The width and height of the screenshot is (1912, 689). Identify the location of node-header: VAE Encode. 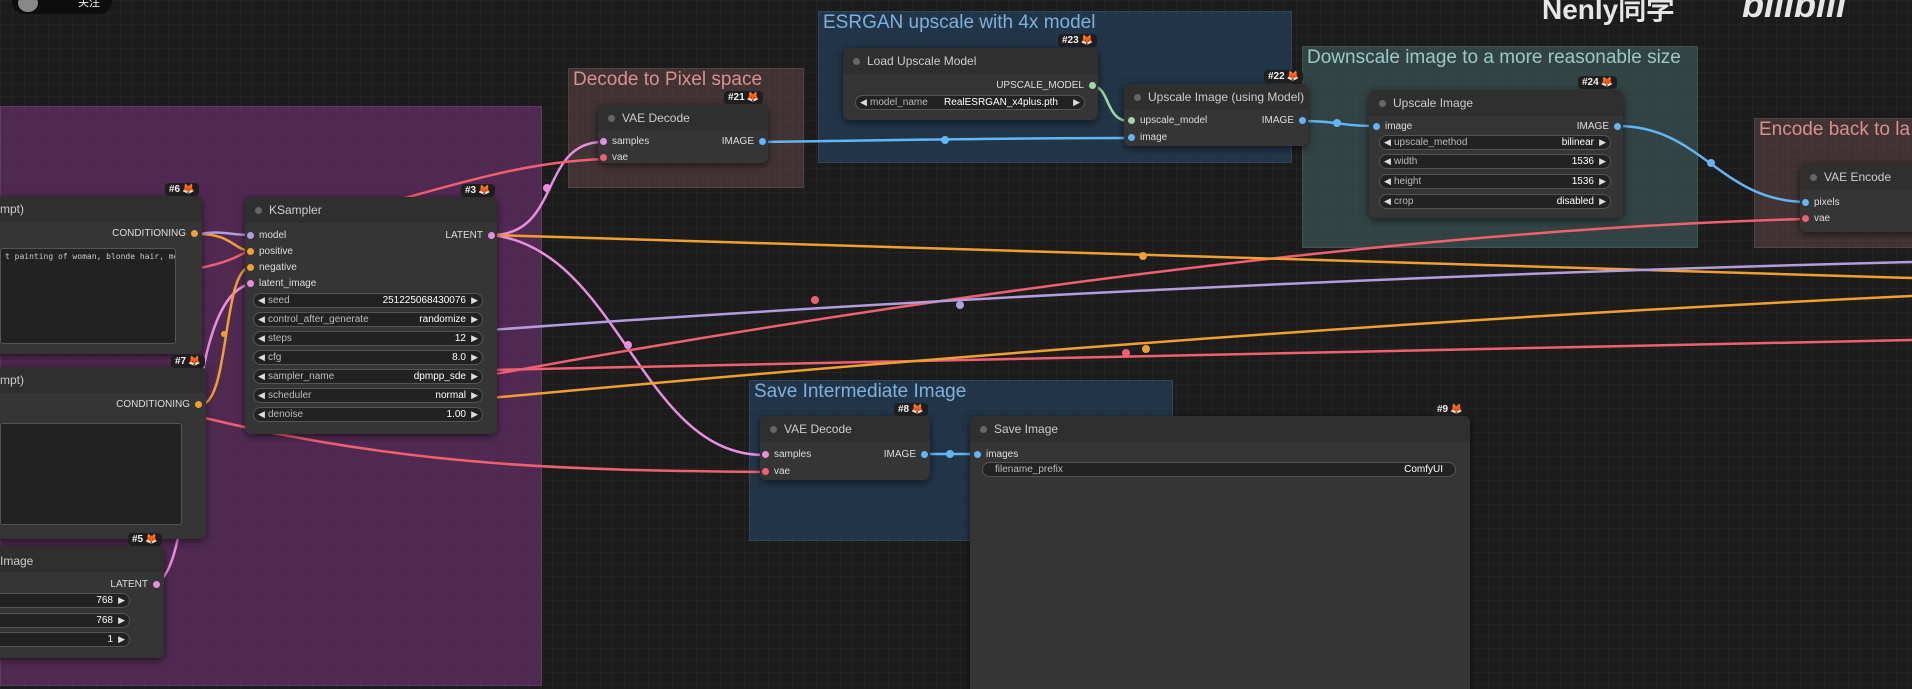
(1856, 177).